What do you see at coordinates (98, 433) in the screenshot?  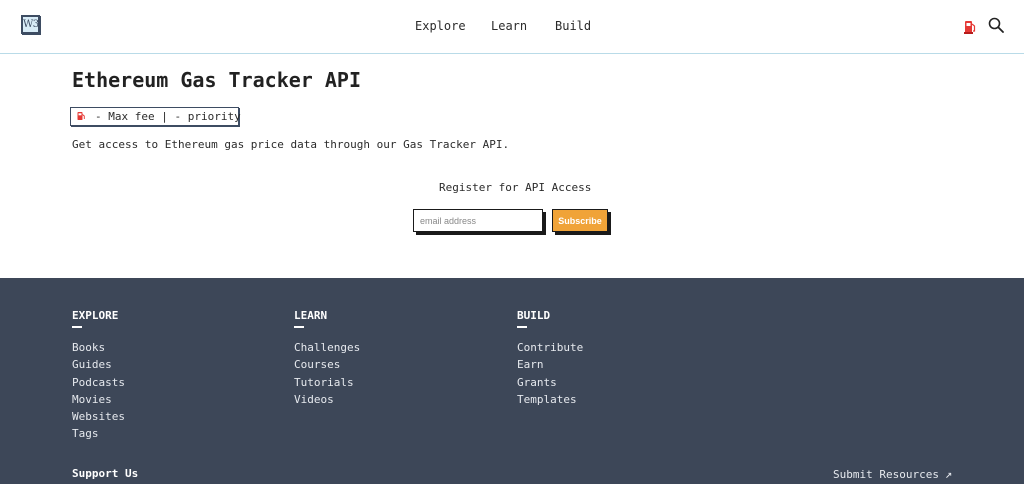 I see `footer-link-tags: Tags` at bounding box center [98, 433].